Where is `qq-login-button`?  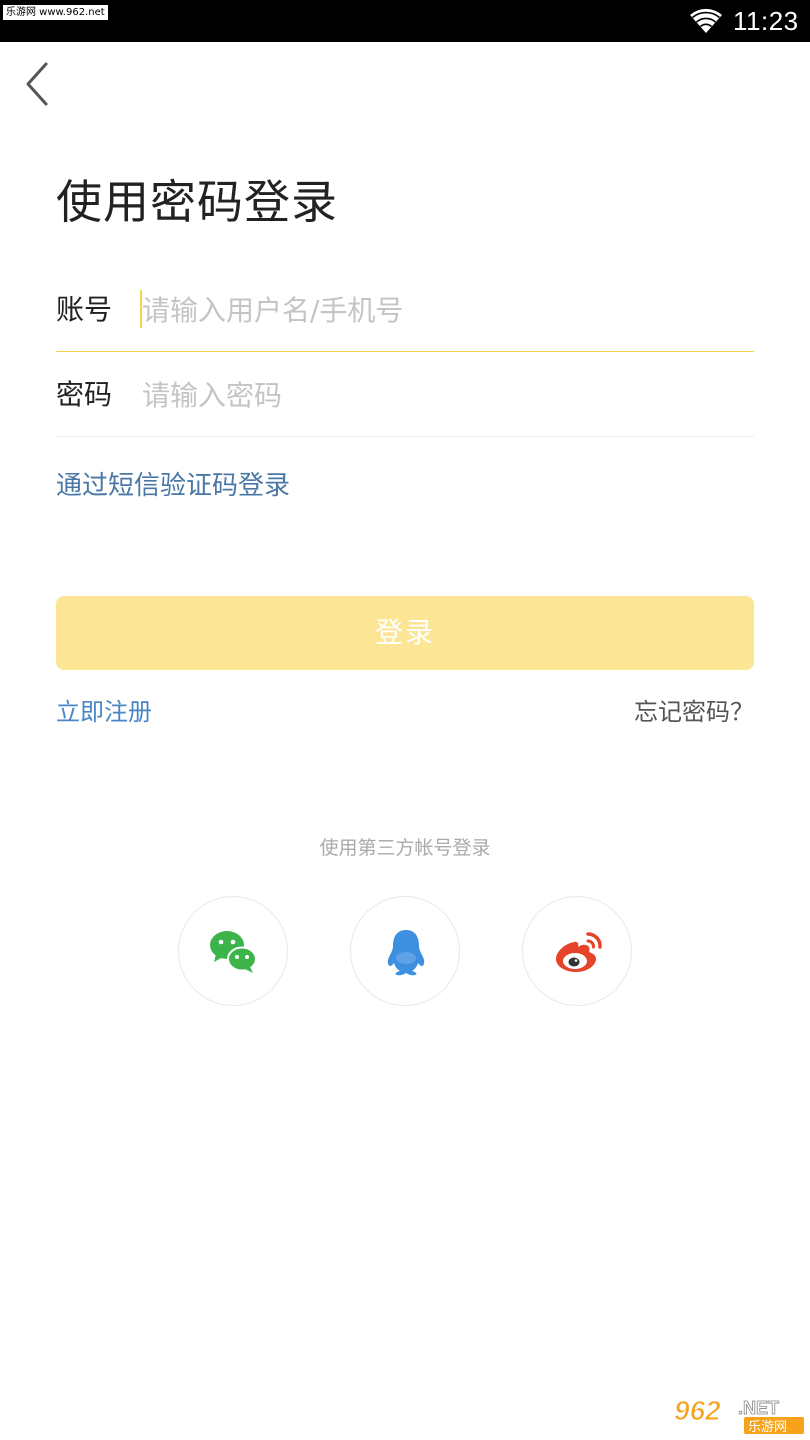
qq-login-button is located at coordinates (405, 951).